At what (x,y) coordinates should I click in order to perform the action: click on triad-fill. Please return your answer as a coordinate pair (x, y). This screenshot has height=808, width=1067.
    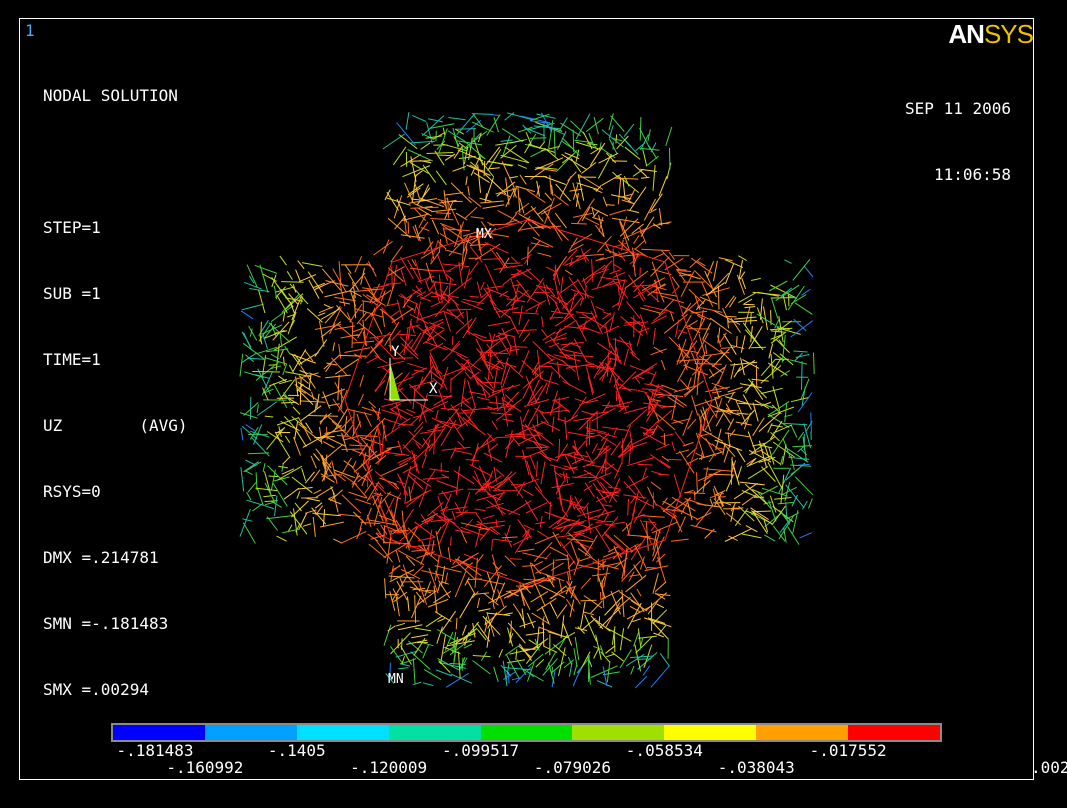
    Looking at the image, I should click on (395, 381).